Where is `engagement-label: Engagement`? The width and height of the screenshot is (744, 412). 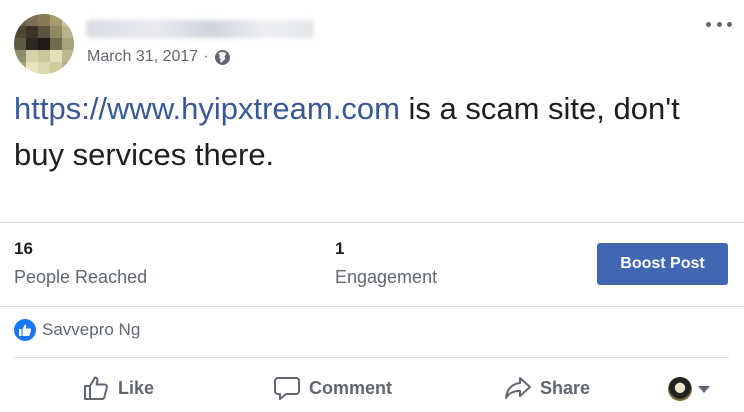 engagement-label: Engagement is located at coordinates (386, 277).